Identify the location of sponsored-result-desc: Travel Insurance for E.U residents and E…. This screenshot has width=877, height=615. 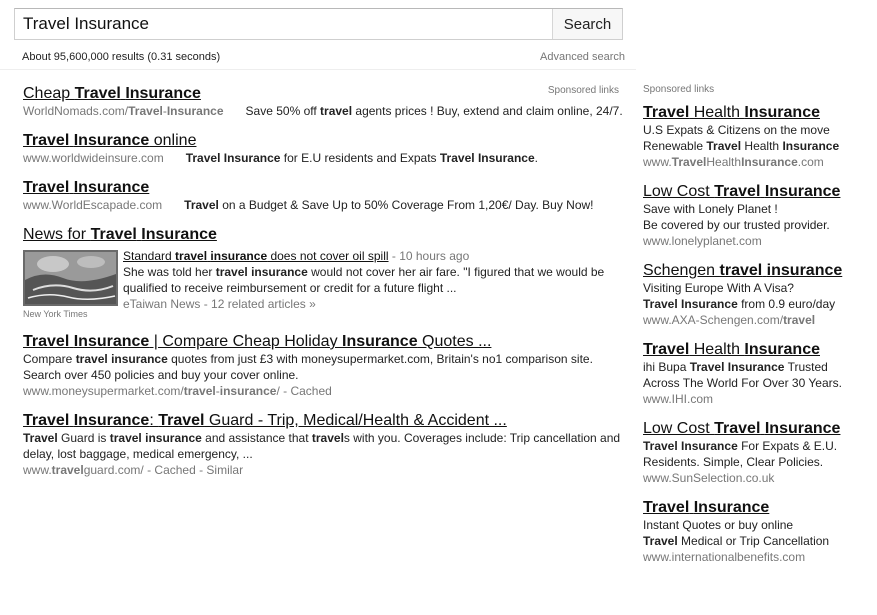
(361, 158).